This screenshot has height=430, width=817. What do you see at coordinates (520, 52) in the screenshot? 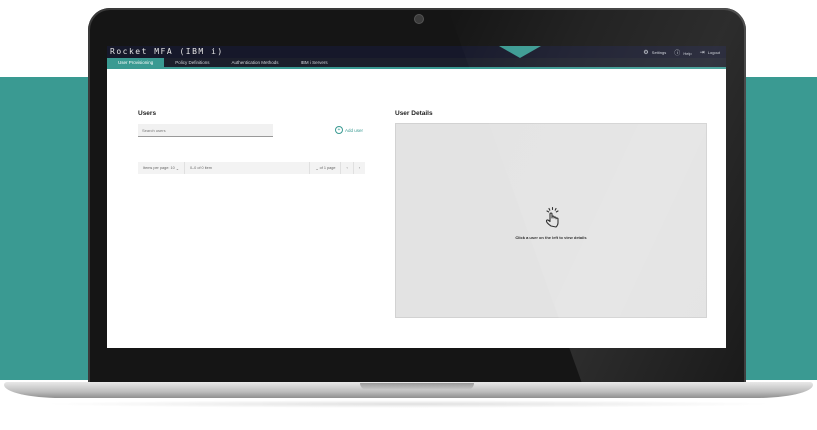
I see `header-accent` at bounding box center [520, 52].